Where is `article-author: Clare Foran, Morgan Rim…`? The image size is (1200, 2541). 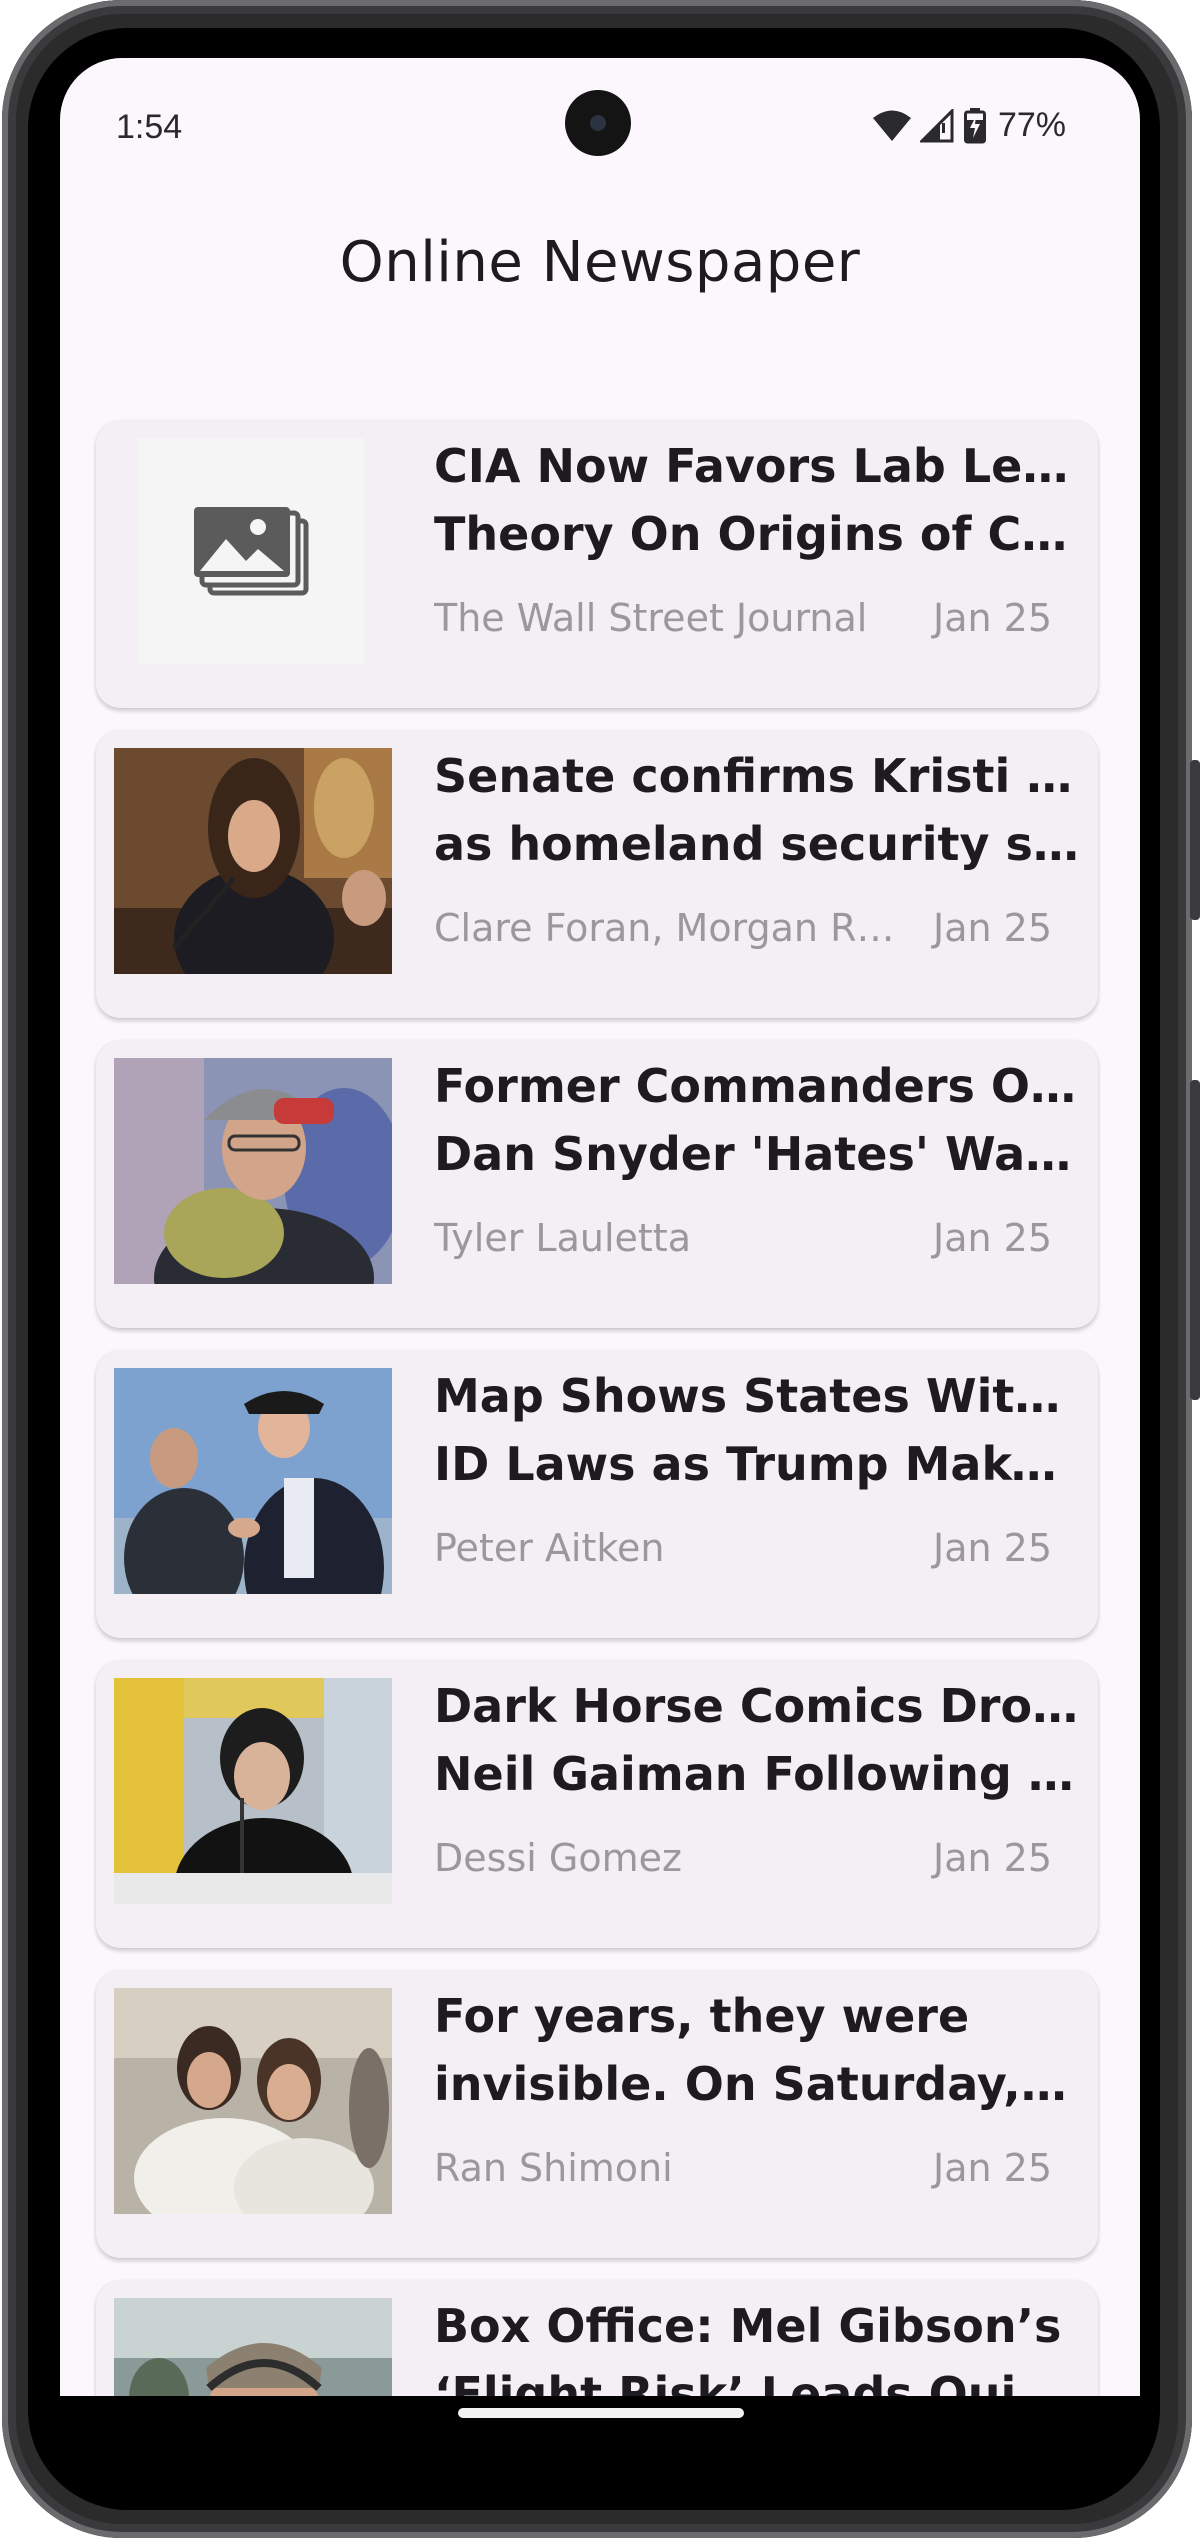
article-author: Clare Foran, Morgan Rim… is located at coordinates (669, 928).